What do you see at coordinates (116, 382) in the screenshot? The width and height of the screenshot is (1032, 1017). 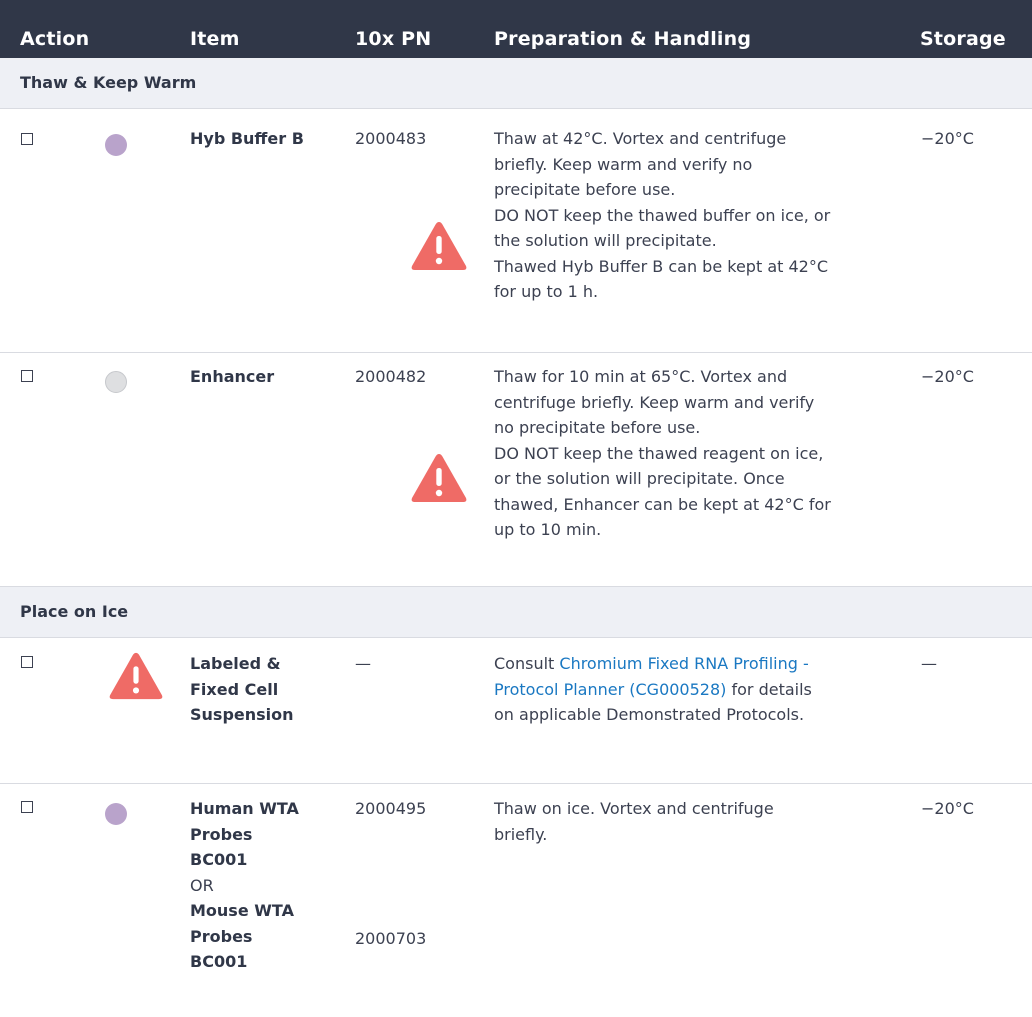 I see `grey-dot-icon` at bounding box center [116, 382].